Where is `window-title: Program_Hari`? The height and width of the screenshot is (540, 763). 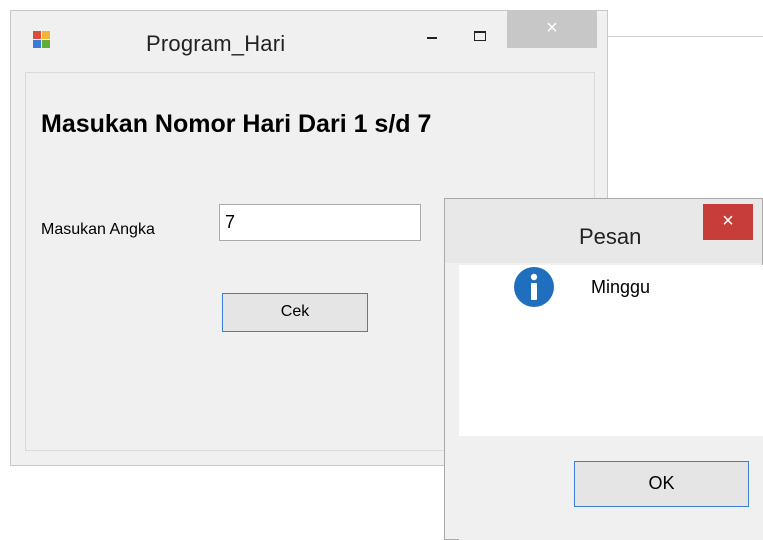 window-title: Program_Hari is located at coordinates (216, 43).